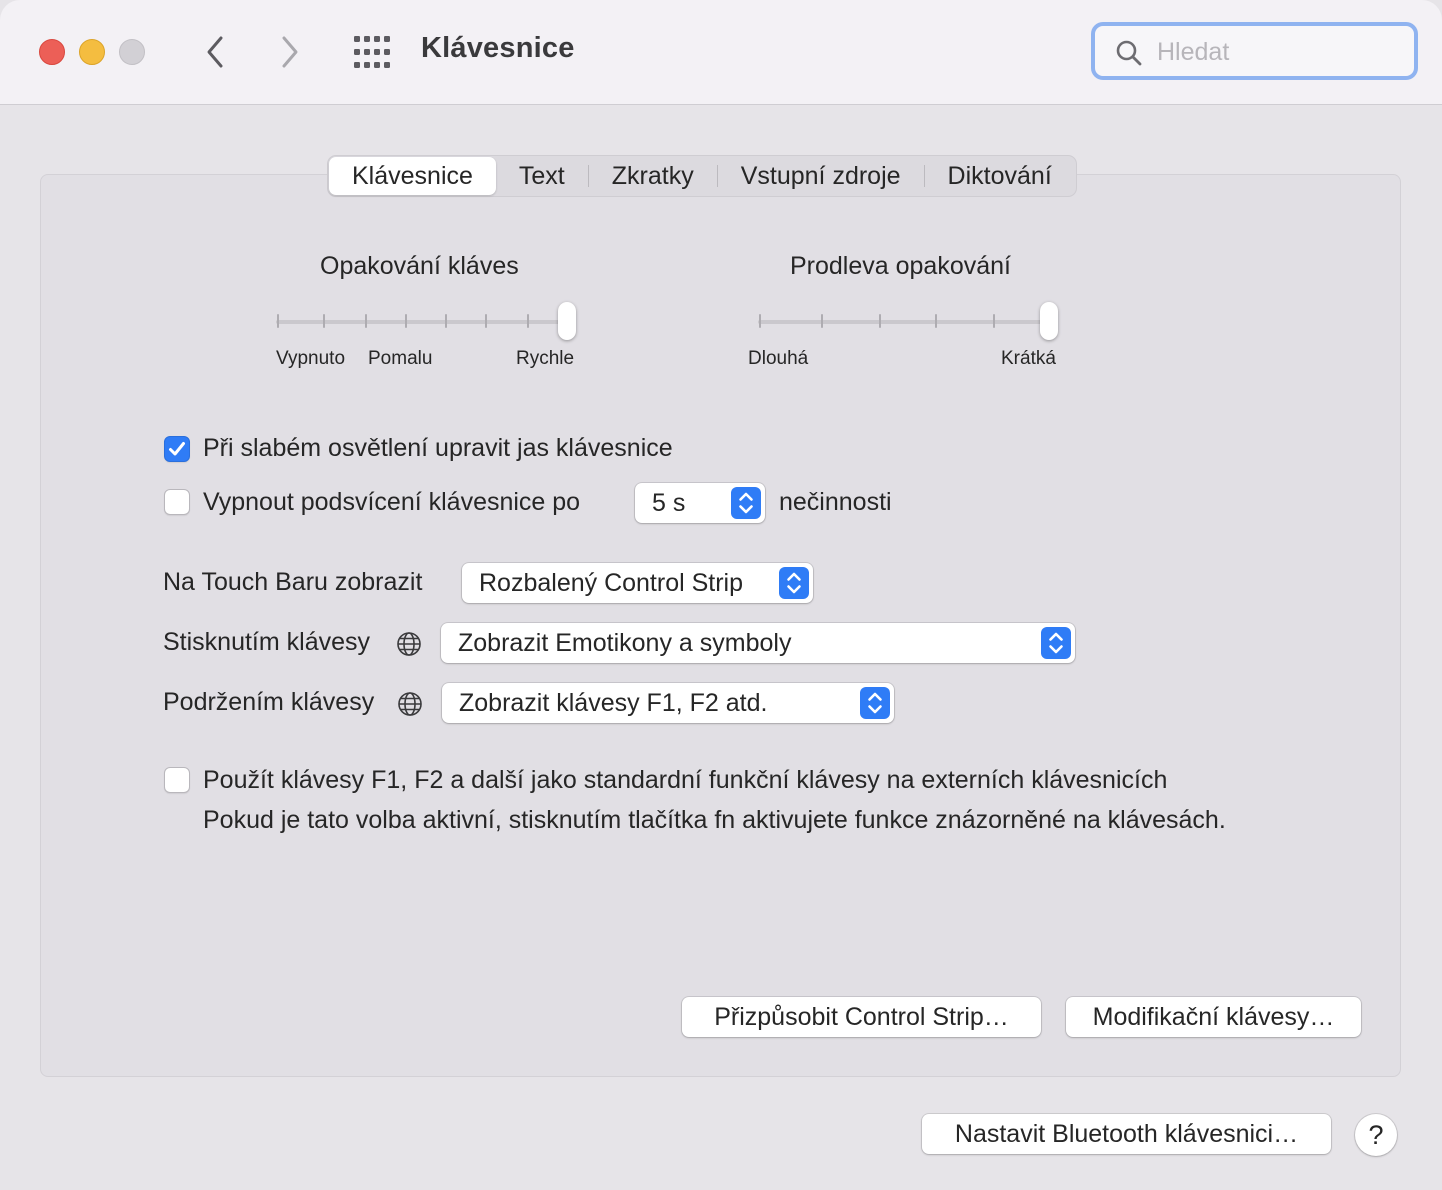 The width and height of the screenshot is (1442, 1190). I want to click on hold-key-select: Zobrazit klávesy F1, F2 atd., so click(668, 703).